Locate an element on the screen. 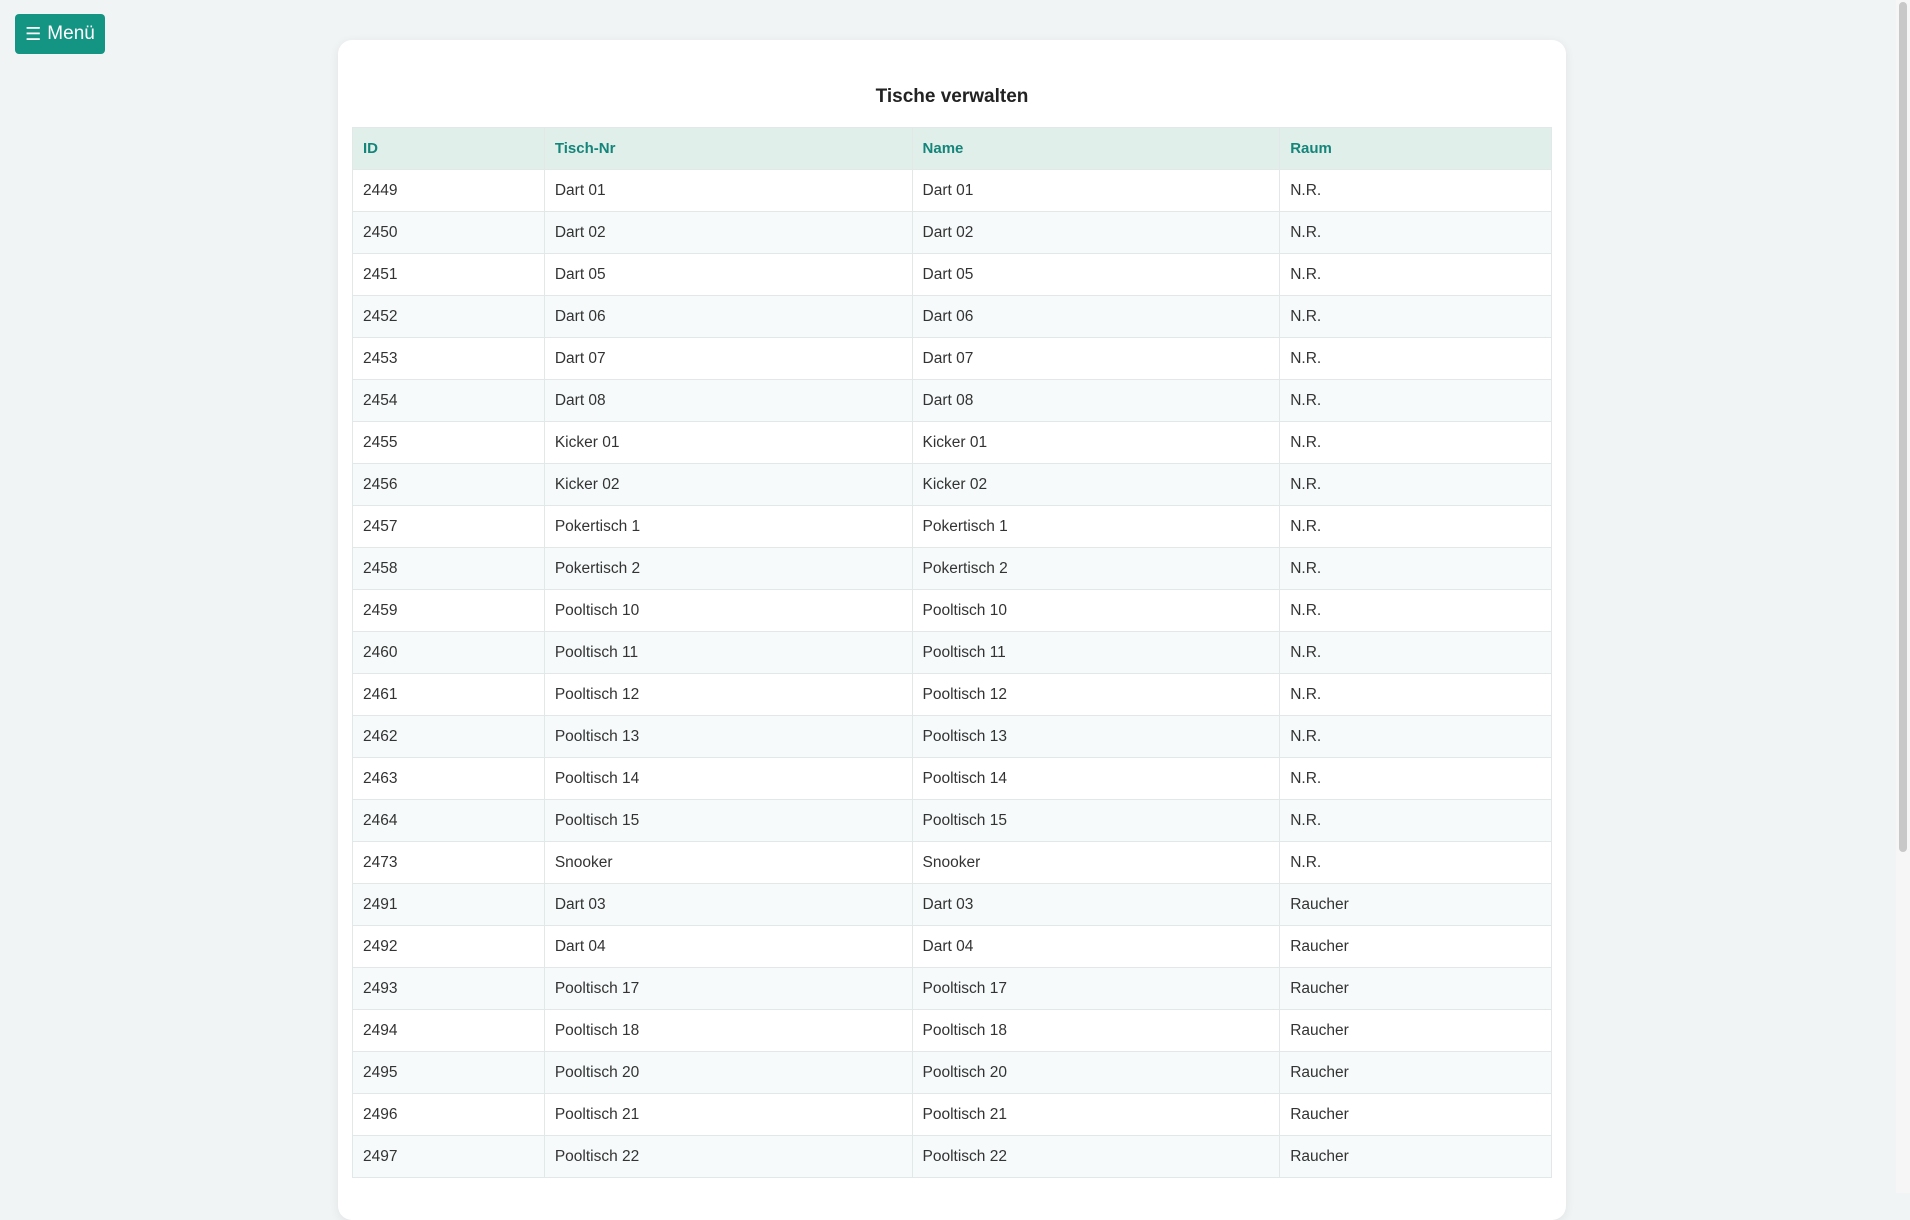 The height and width of the screenshot is (1220, 1910). cell-id: 2456 is located at coordinates (448, 484).